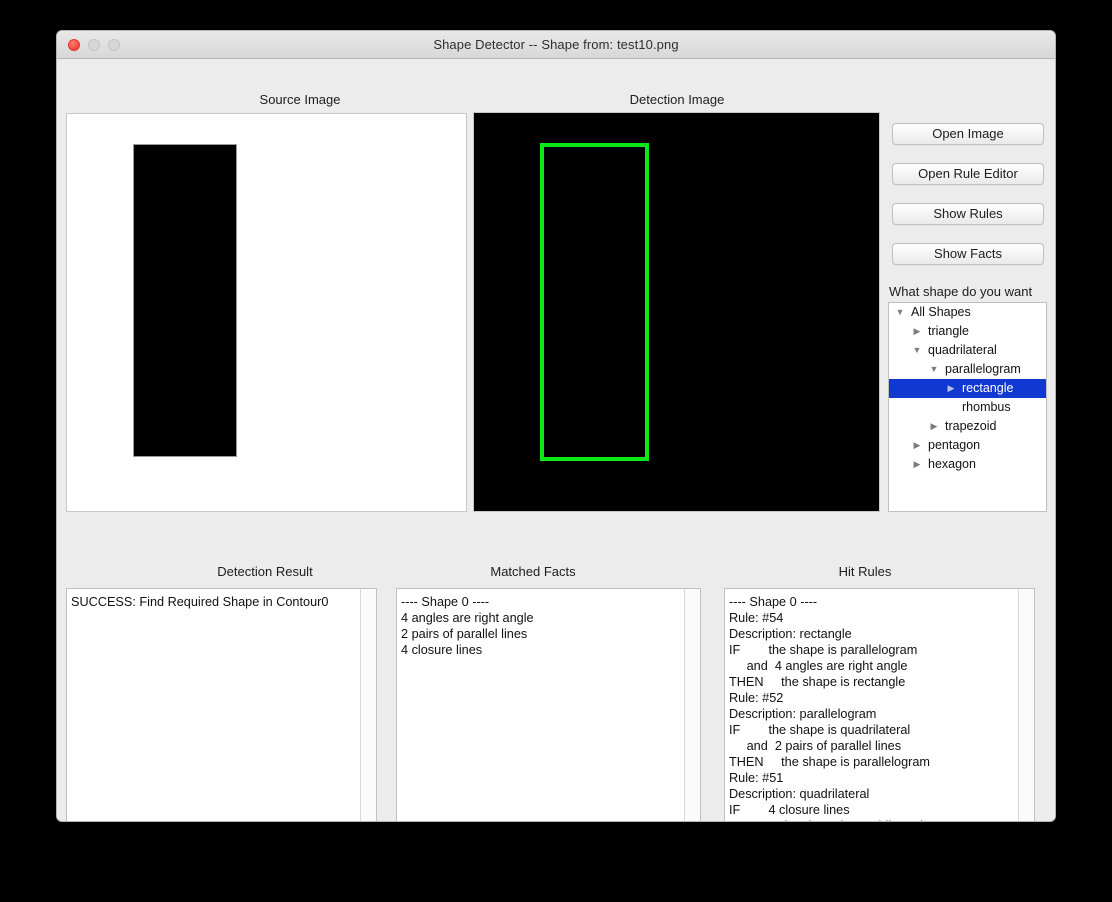  What do you see at coordinates (300, 99) in the screenshot?
I see `source-image-label: Source Image` at bounding box center [300, 99].